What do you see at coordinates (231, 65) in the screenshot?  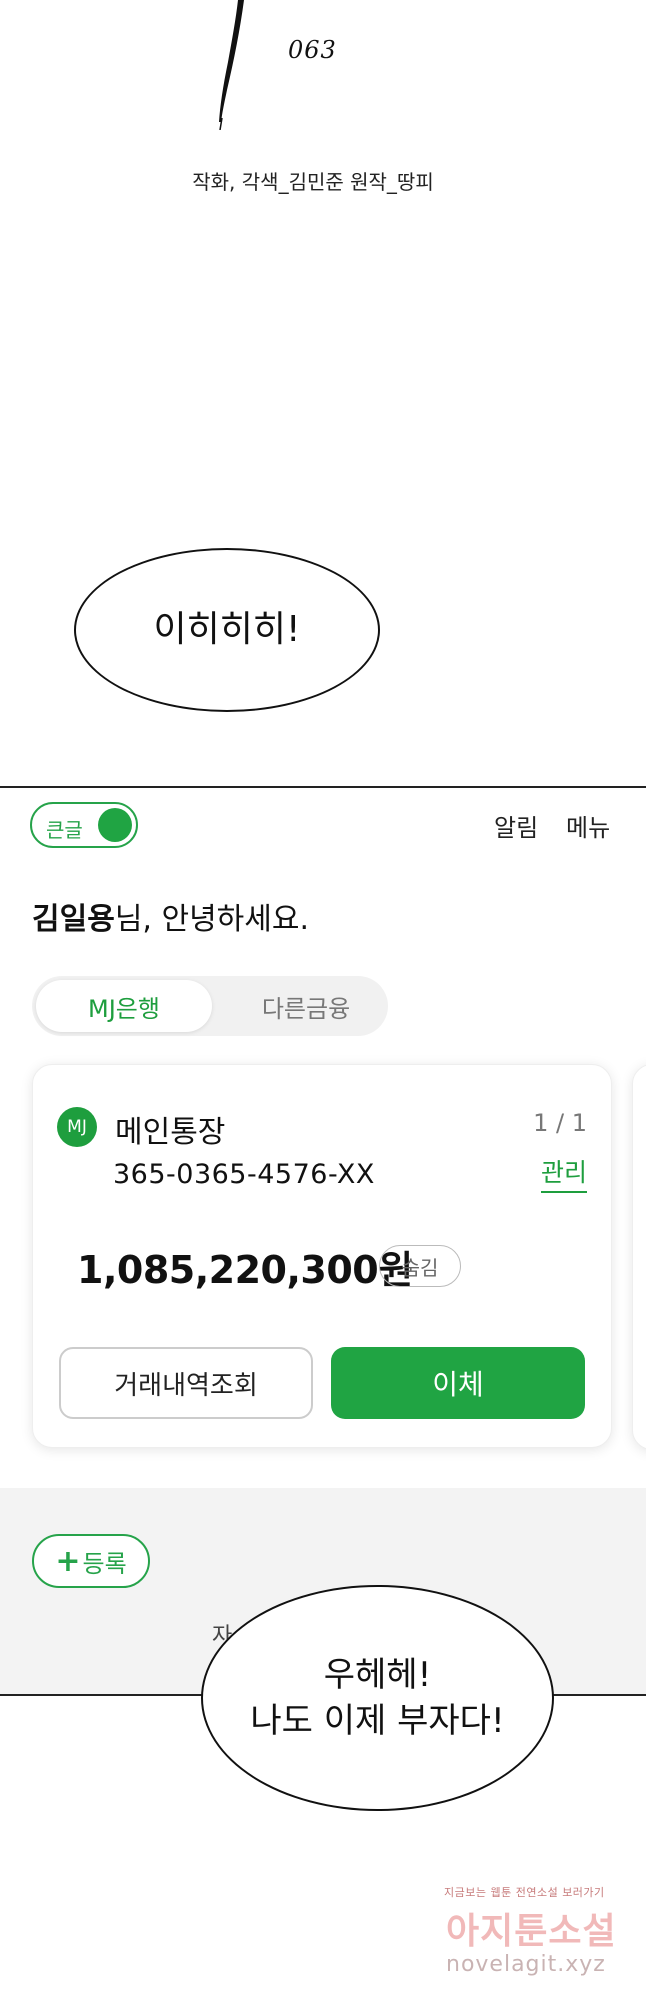 I see `brush-stroke-decoration` at bounding box center [231, 65].